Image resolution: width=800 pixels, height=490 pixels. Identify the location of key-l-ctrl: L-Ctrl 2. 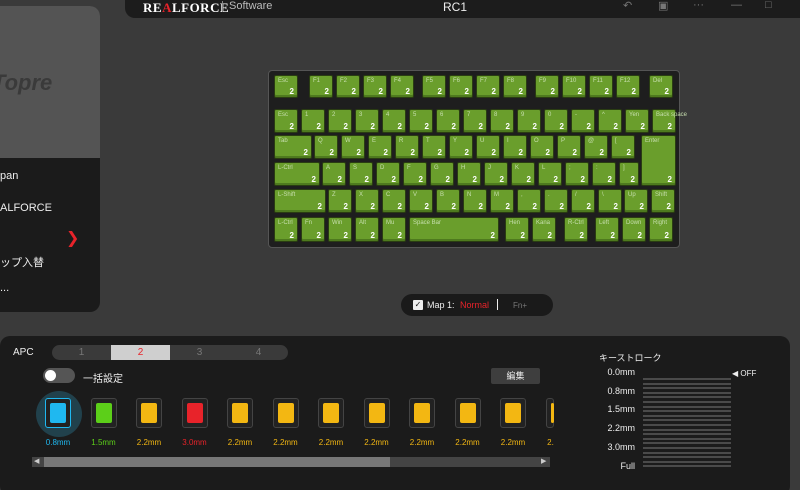
(286, 229).